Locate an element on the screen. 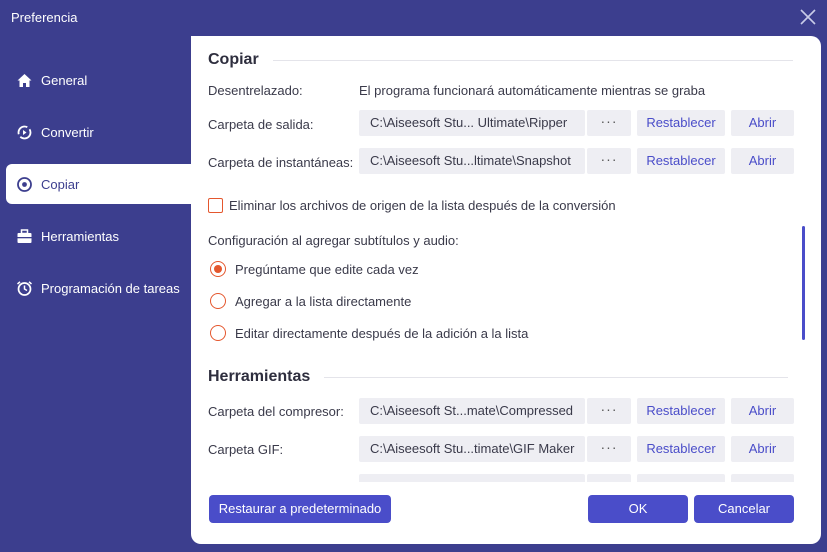 The width and height of the screenshot is (827, 552). output-folder-reset-button: Restablecer is located at coordinates (681, 123).